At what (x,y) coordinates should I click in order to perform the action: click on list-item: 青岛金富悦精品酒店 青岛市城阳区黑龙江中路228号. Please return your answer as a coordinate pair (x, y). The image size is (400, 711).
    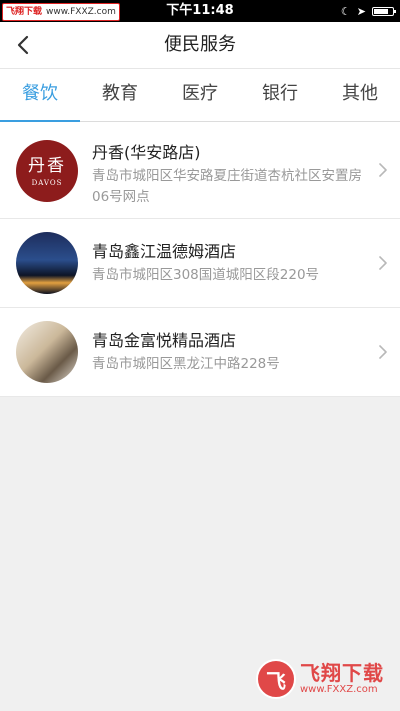
    Looking at the image, I should click on (200, 352).